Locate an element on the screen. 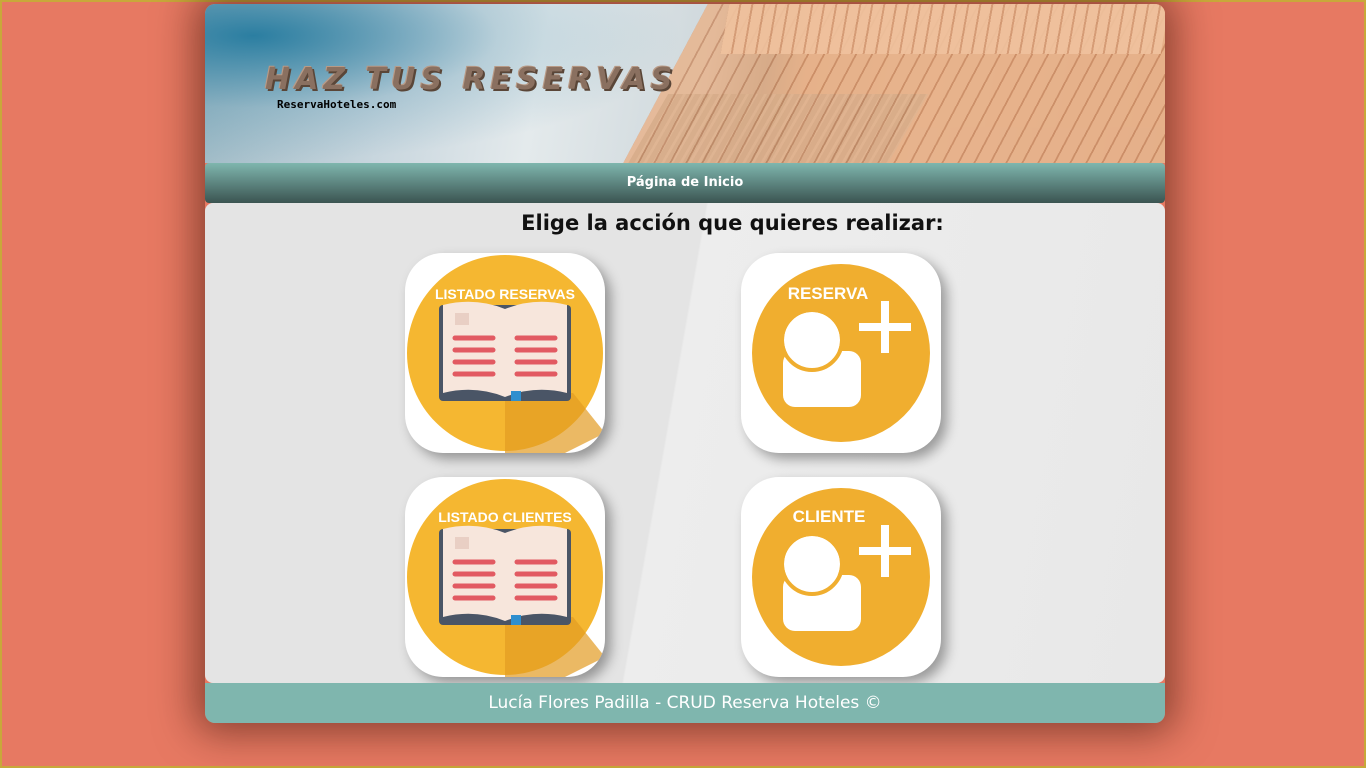 The width and height of the screenshot is (1366, 768). nueva-reserva-button: RESERVA is located at coordinates (841, 353).